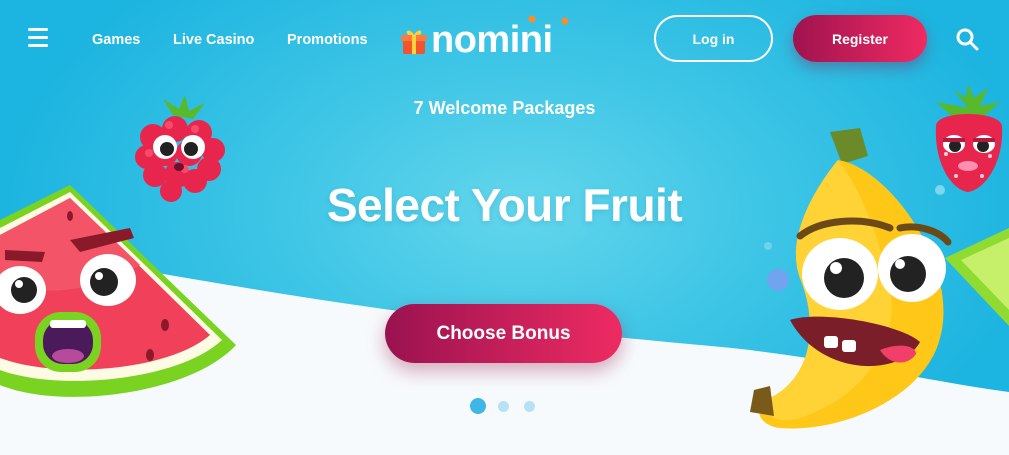 Image resolution: width=1009 pixels, height=455 pixels. Describe the element at coordinates (510, 406) in the screenshot. I see `carousel-dots` at that location.